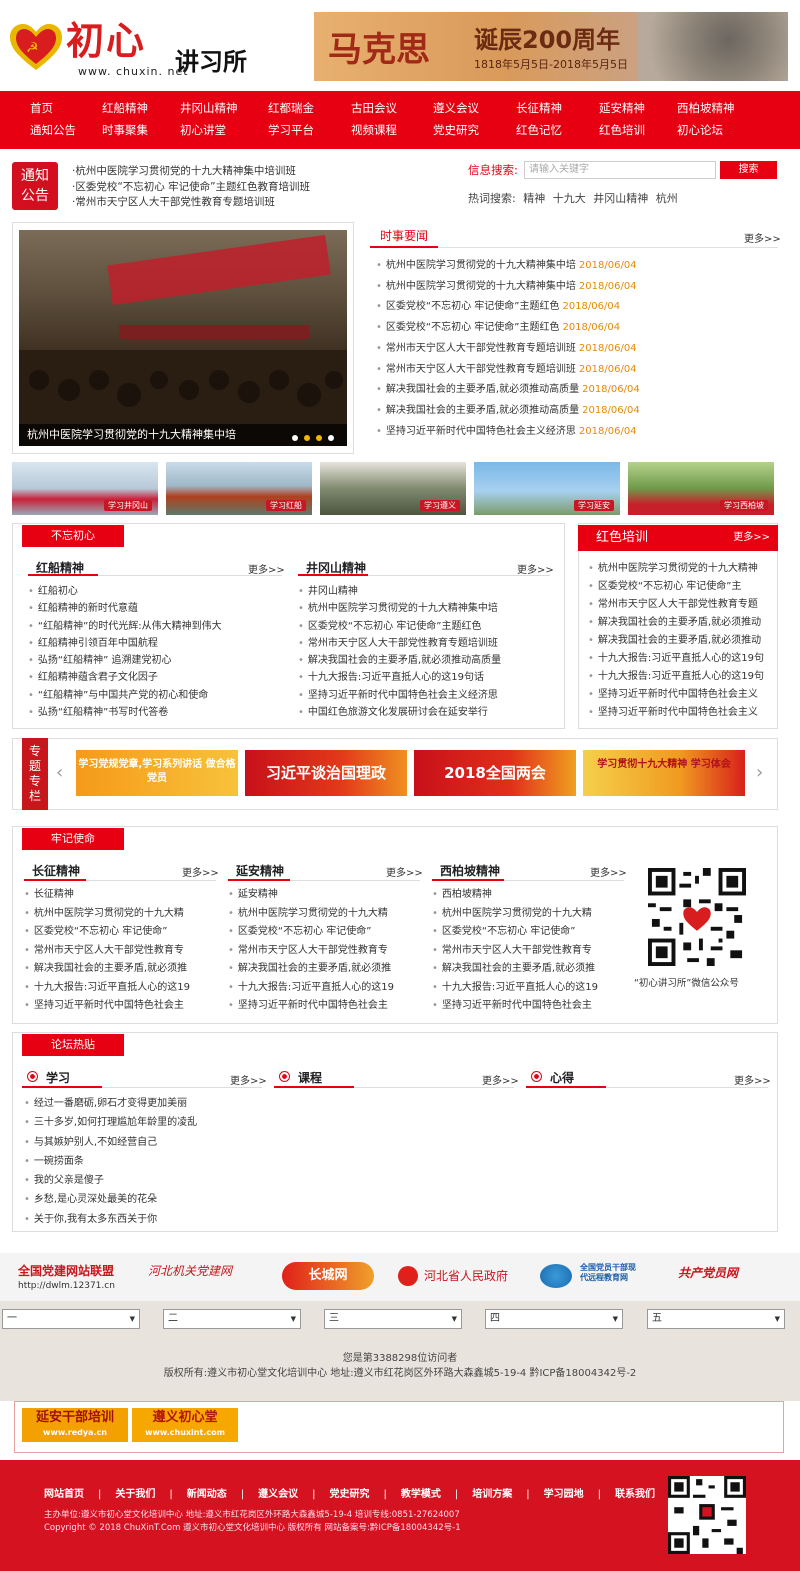 Image resolution: width=800 pixels, height=1571 pixels. I want to click on forum-tab-study: 学习, so click(58, 1077).